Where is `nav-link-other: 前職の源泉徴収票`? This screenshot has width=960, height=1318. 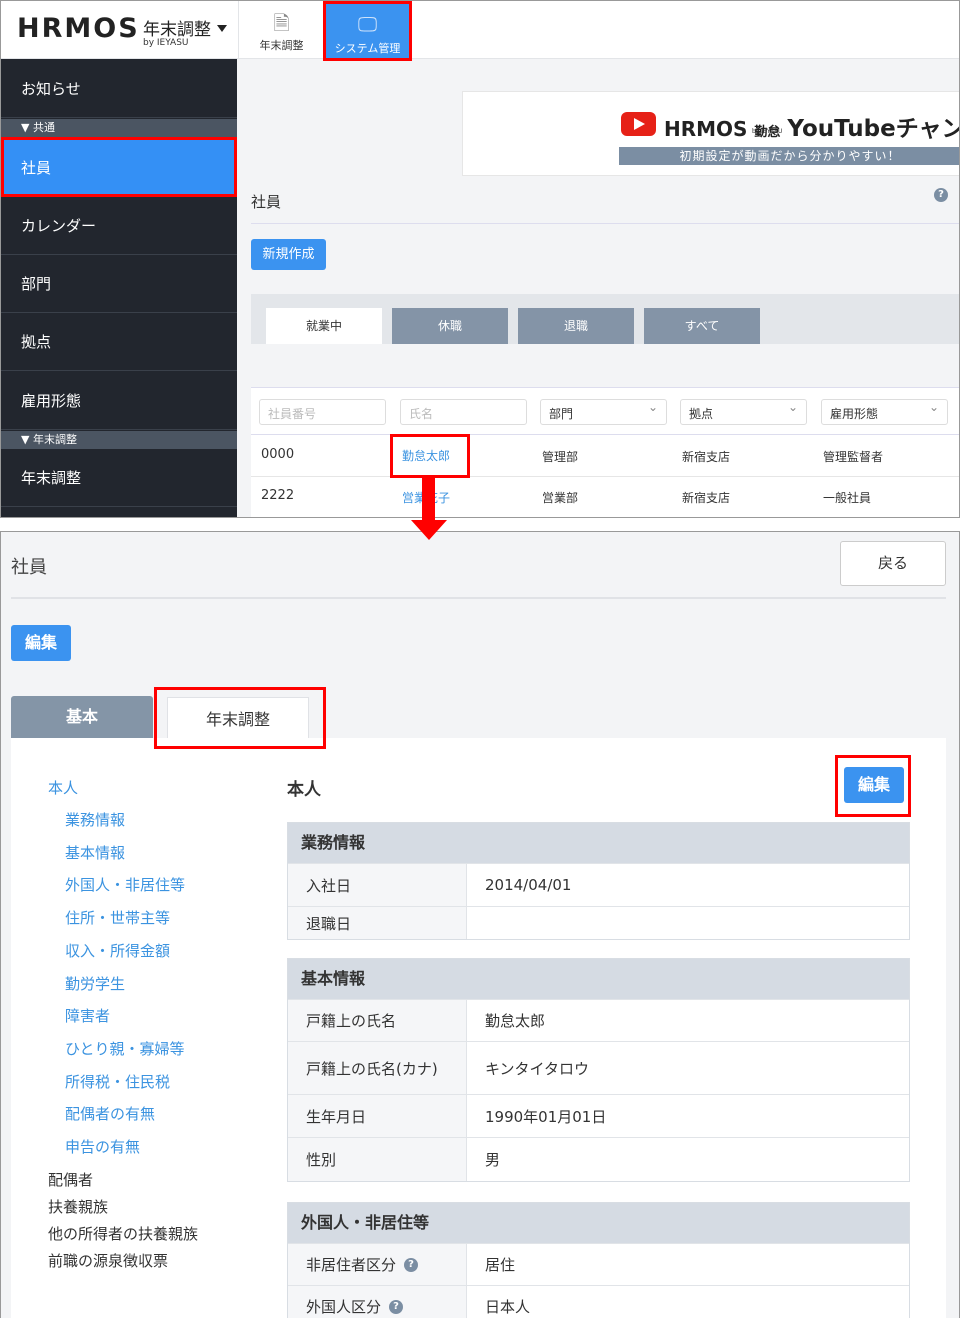 nav-link-other: 前職の源泉徴収票 is located at coordinates (108, 1260).